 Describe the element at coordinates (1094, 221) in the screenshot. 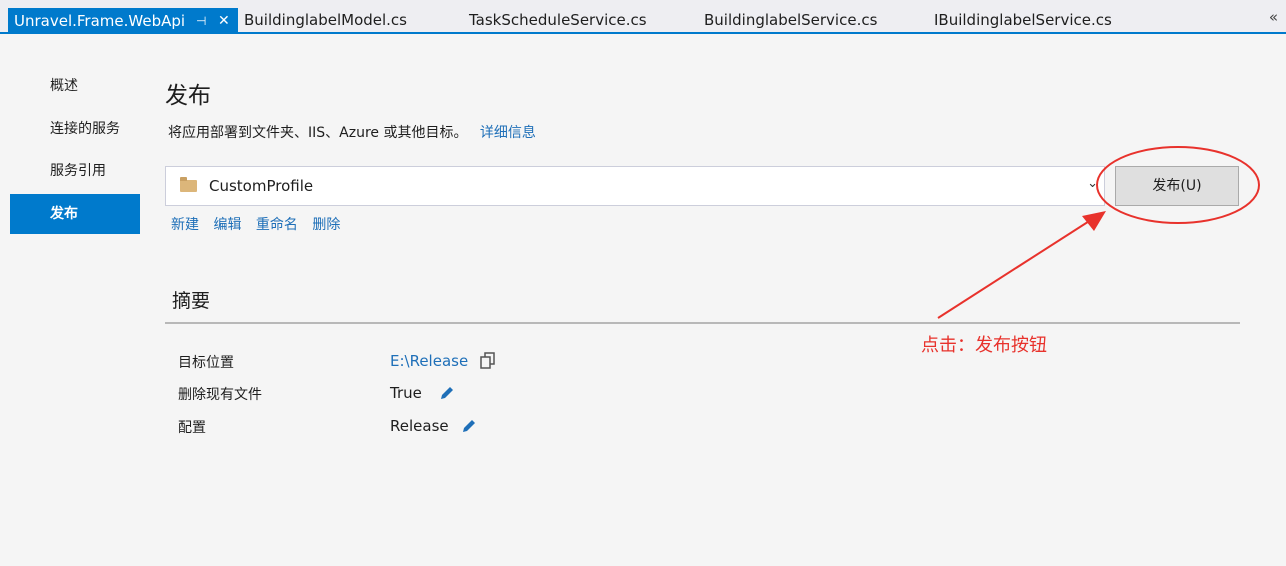

I see `annotation-arrow-head` at that location.